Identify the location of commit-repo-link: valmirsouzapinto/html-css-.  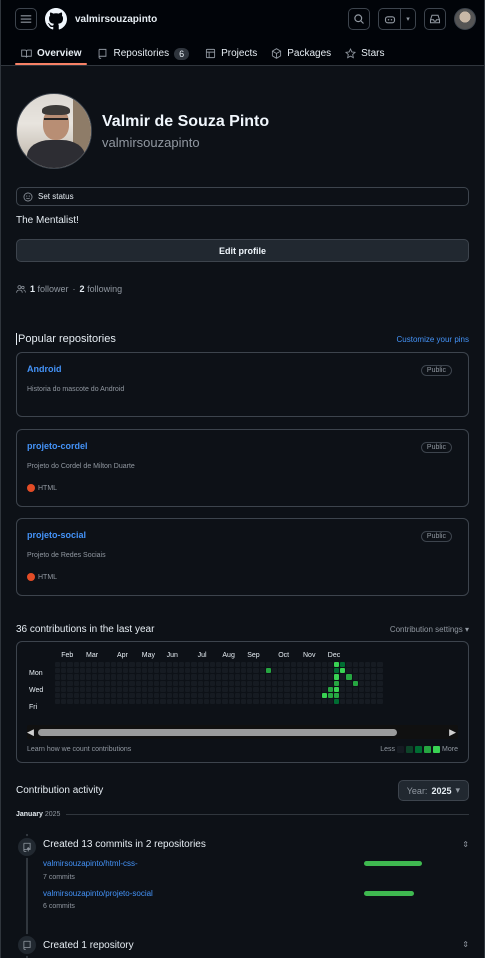
(90, 863).